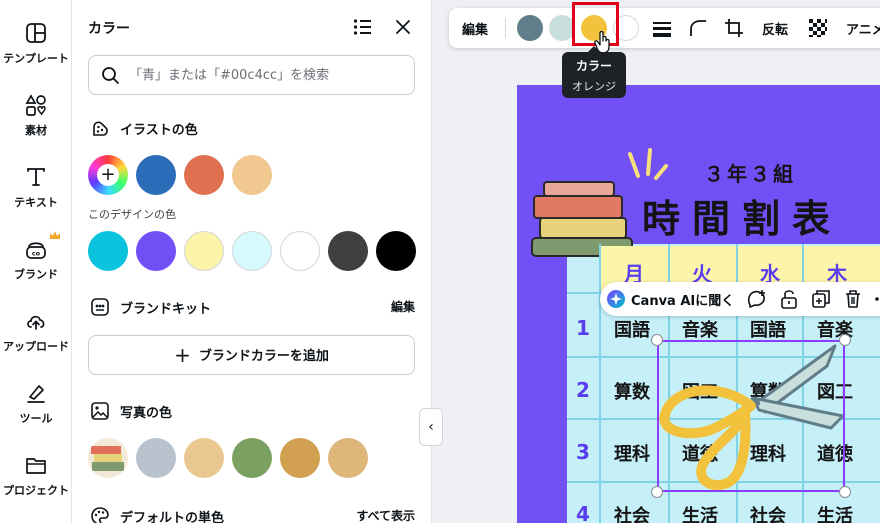  I want to click on panel-title: カラー, so click(109, 29).